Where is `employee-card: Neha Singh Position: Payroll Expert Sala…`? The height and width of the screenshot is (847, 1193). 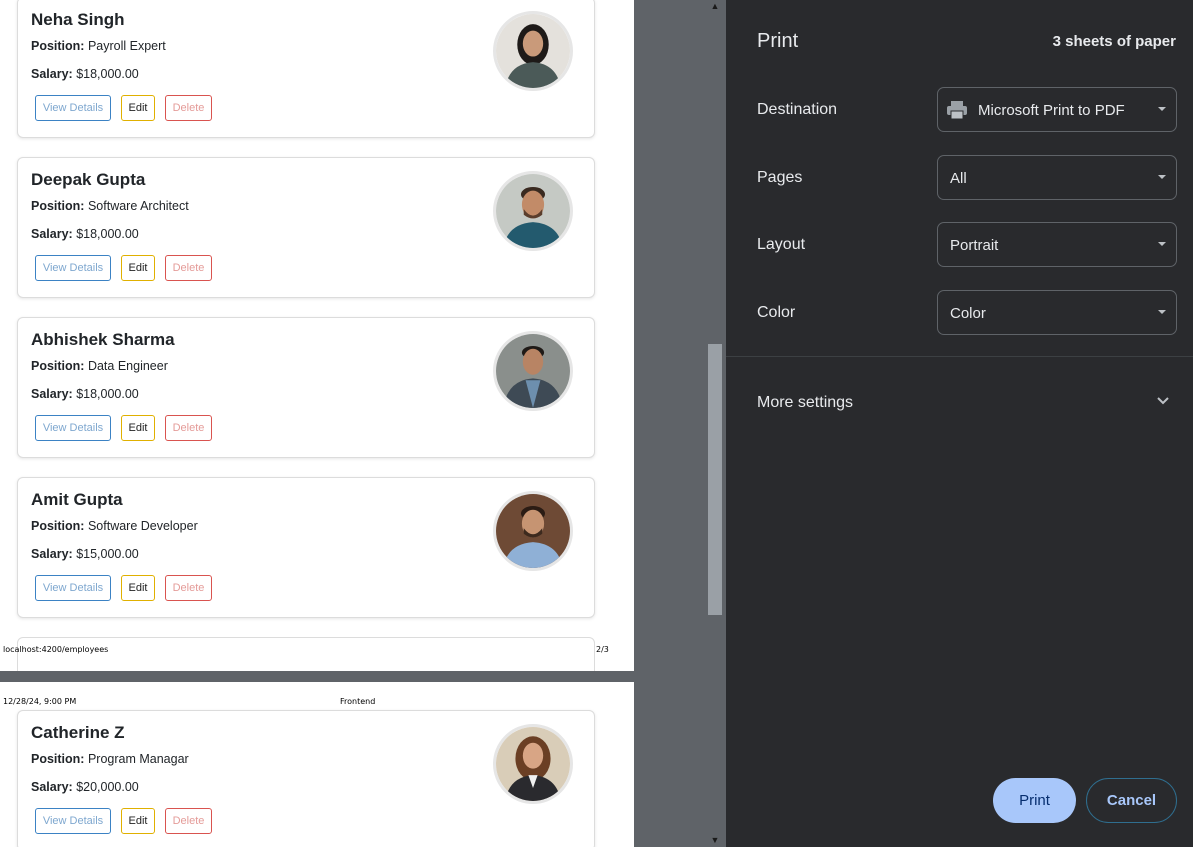
employee-card: Neha Singh Position: Payroll Expert Sala… is located at coordinates (306, 69).